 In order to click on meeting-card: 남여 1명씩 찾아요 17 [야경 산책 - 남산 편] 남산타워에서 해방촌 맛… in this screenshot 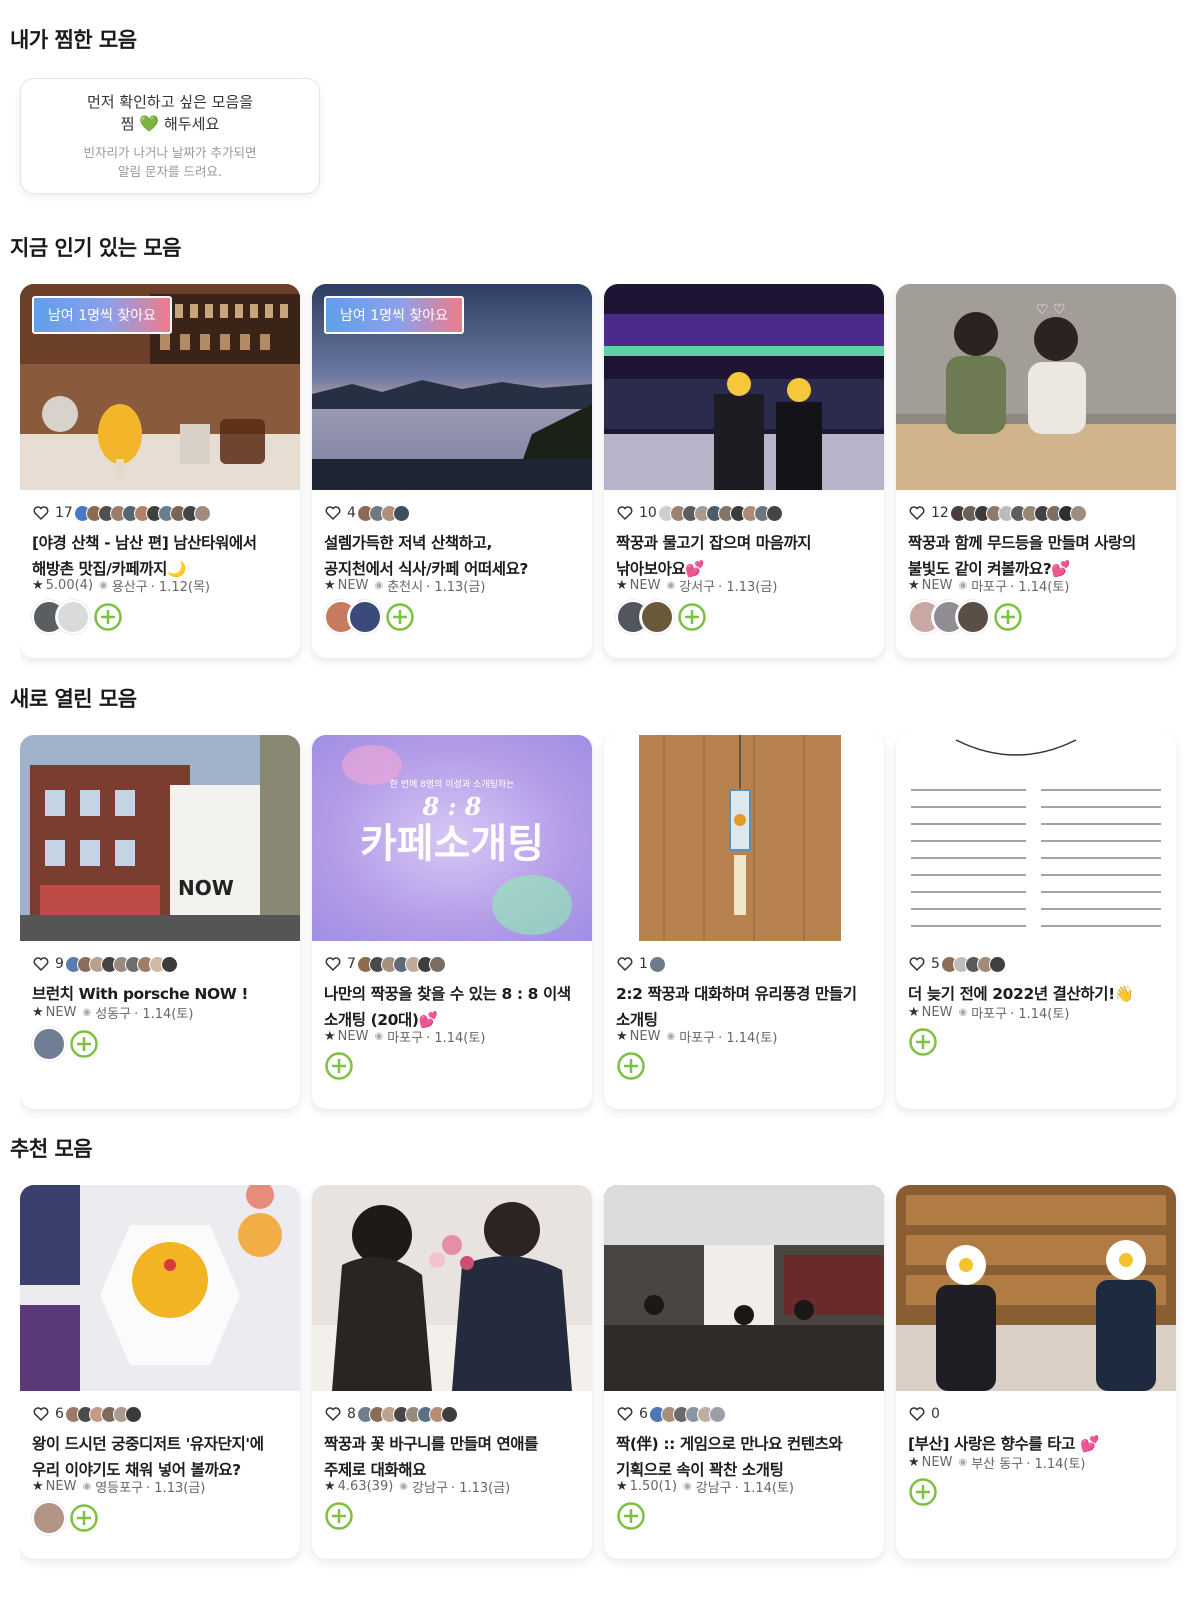, I will do `click(160, 471)`.